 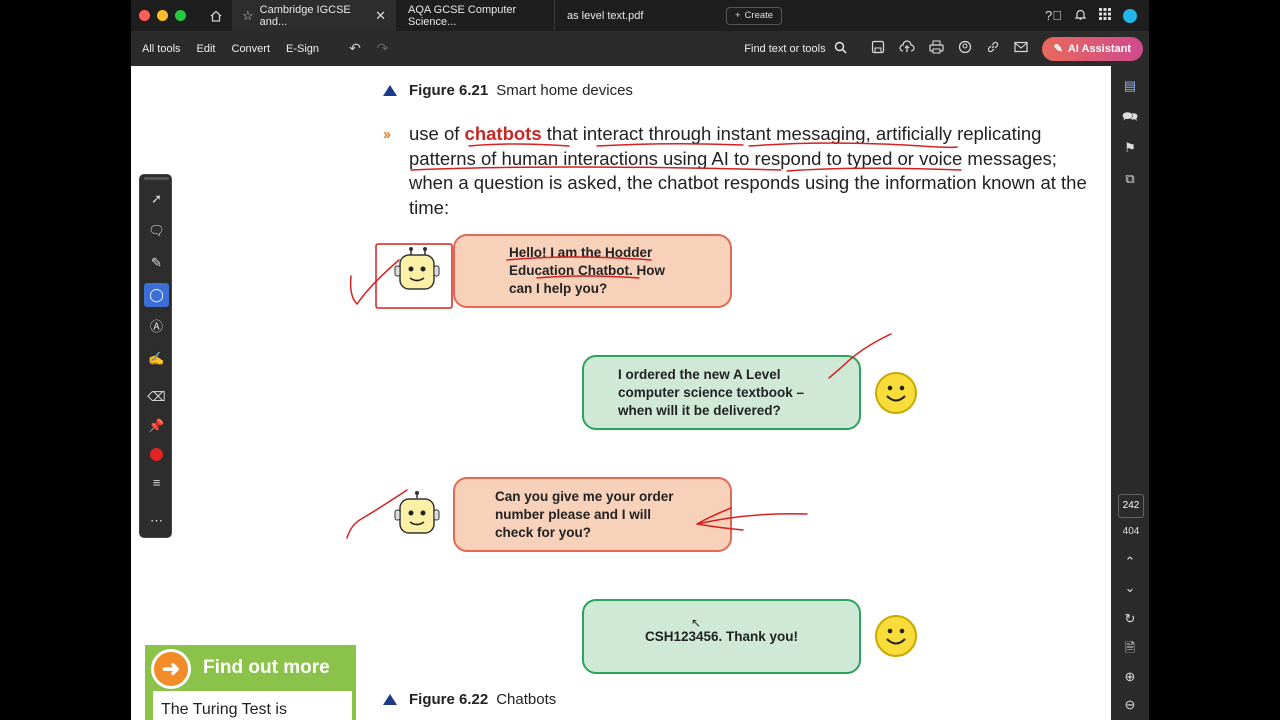 I want to click on bookmarks-icon: ⚑, so click(x=1130, y=148).